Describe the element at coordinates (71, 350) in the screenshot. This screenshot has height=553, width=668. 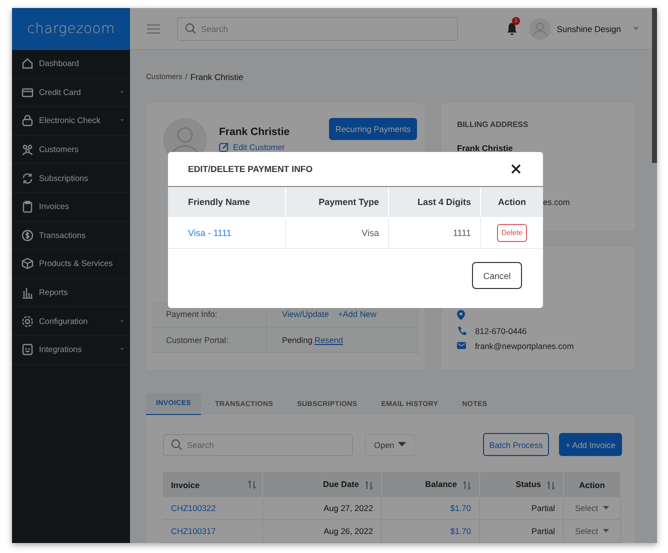
I see `sidebar-item: Integrations` at that location.